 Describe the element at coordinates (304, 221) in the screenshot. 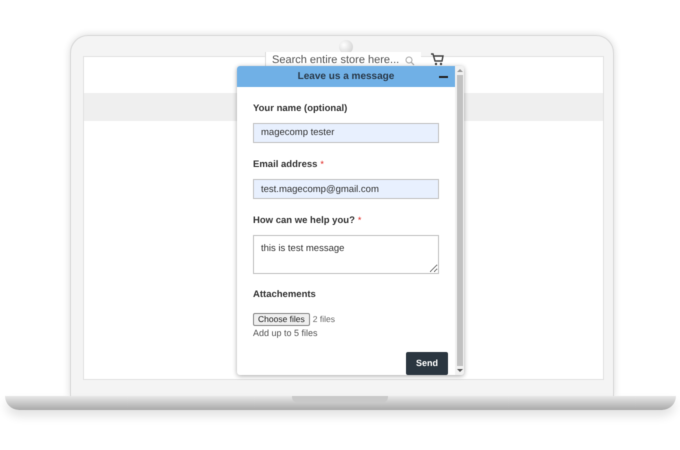

I see `field-label: How can we help you?` at that location.